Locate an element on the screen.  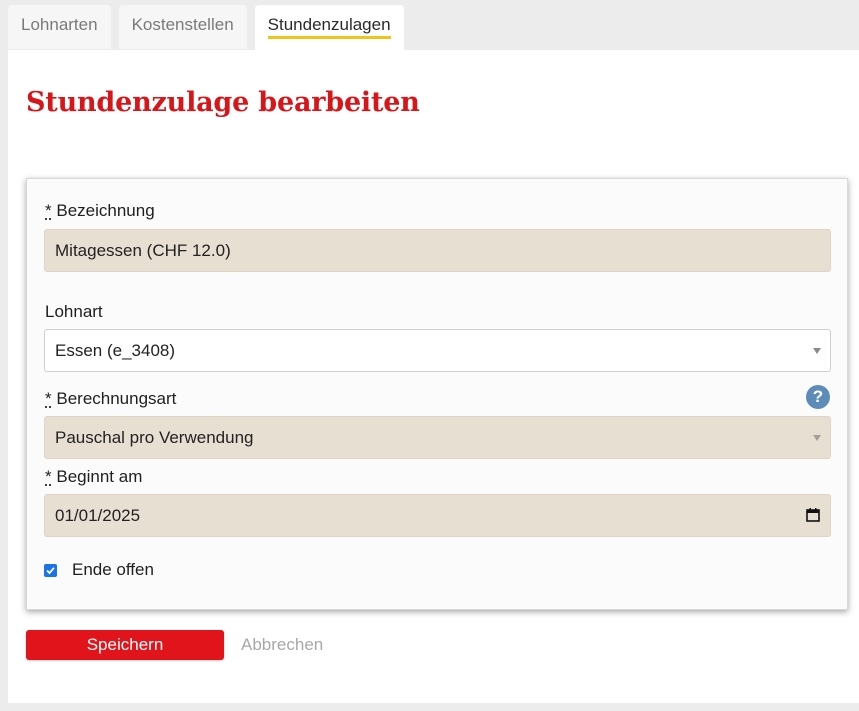
bezeichnung-label: * Bezeichnung is located at coordinates (100, 211).